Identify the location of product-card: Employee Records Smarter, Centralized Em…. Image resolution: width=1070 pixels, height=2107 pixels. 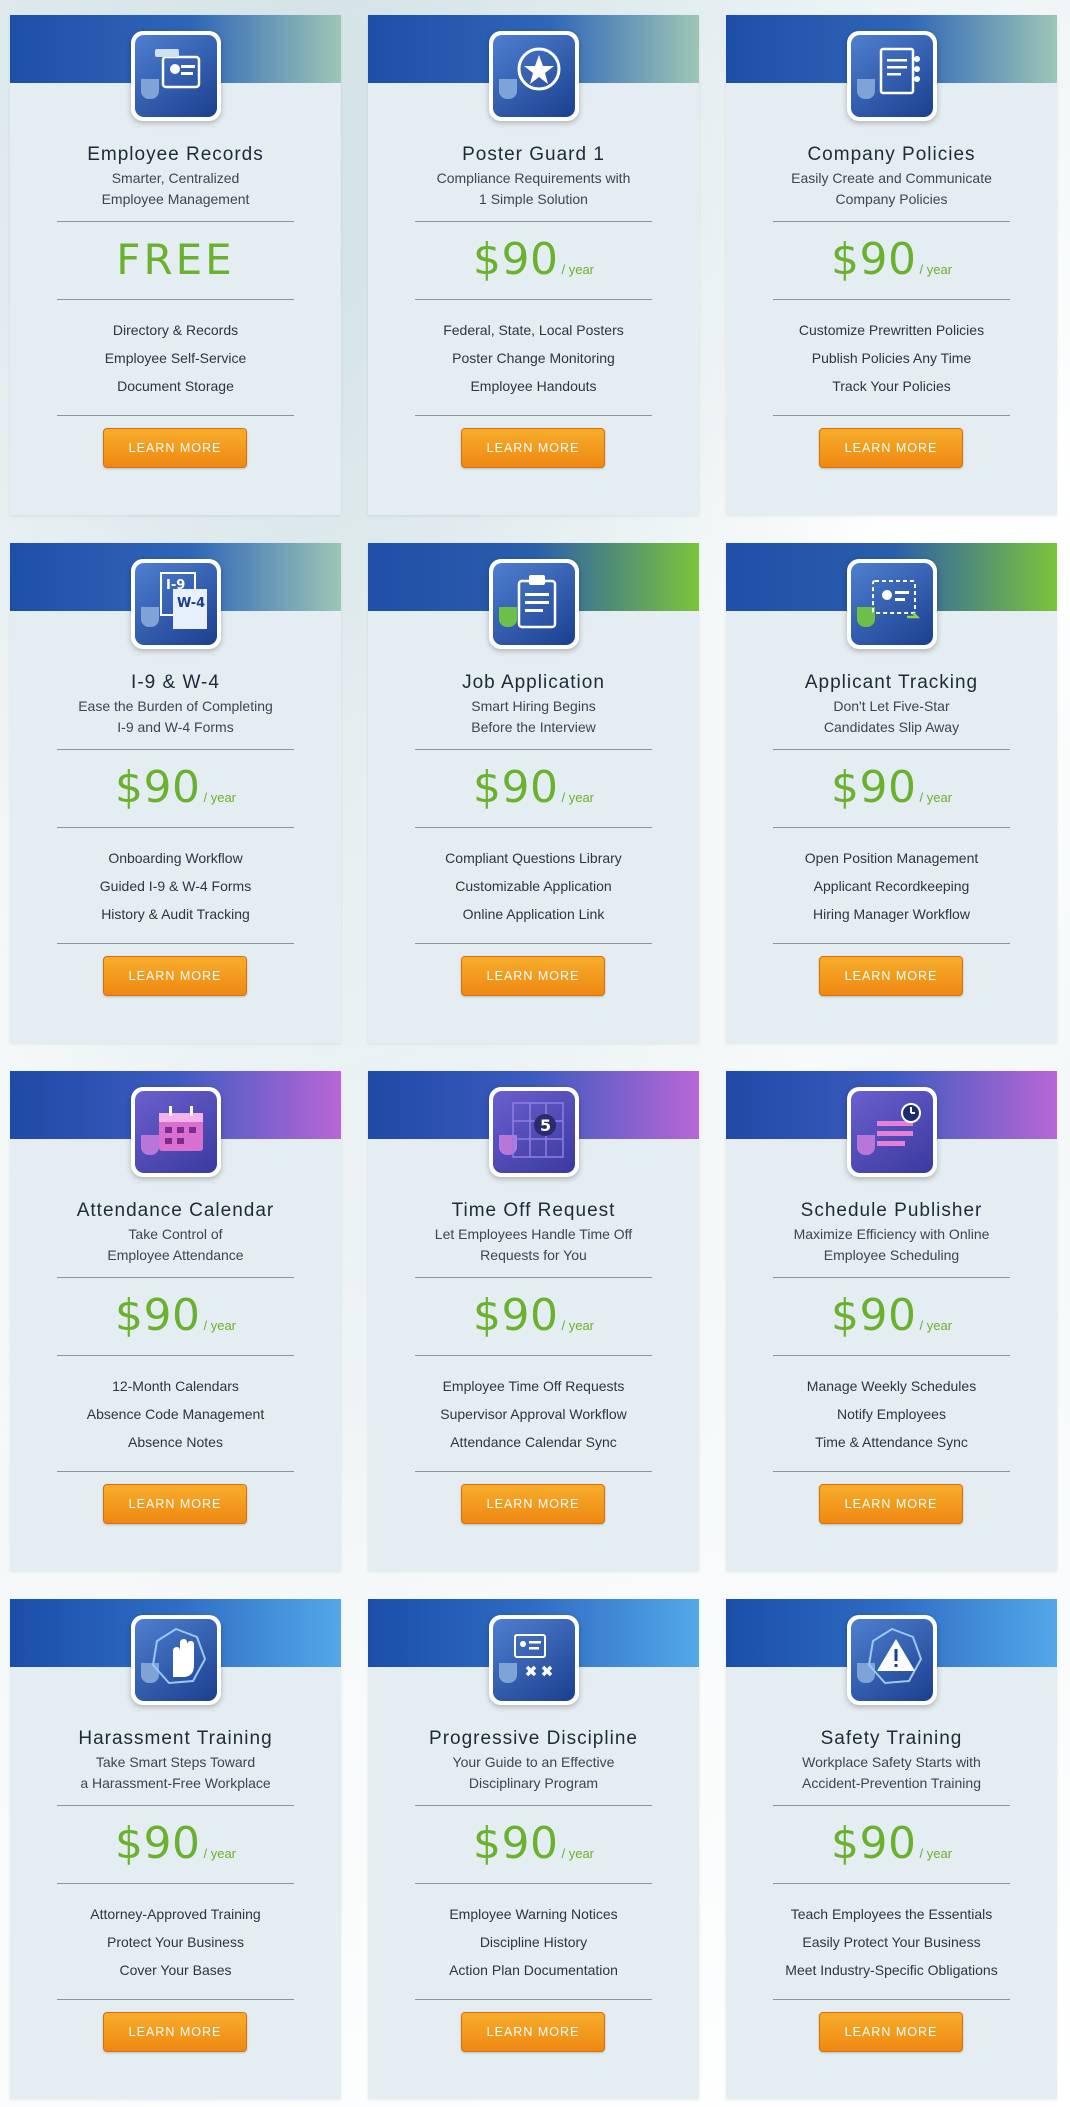
(175, 265).